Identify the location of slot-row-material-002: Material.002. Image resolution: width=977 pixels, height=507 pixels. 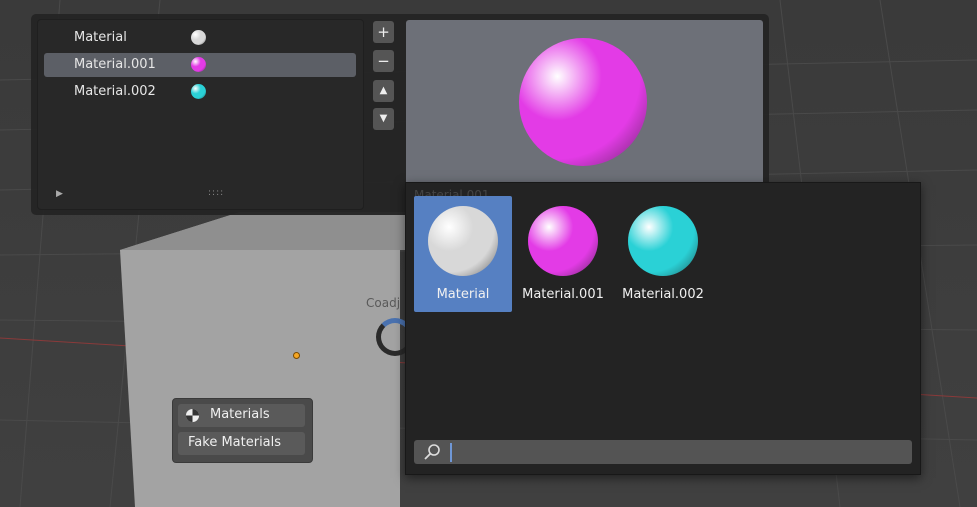
(200, 92).